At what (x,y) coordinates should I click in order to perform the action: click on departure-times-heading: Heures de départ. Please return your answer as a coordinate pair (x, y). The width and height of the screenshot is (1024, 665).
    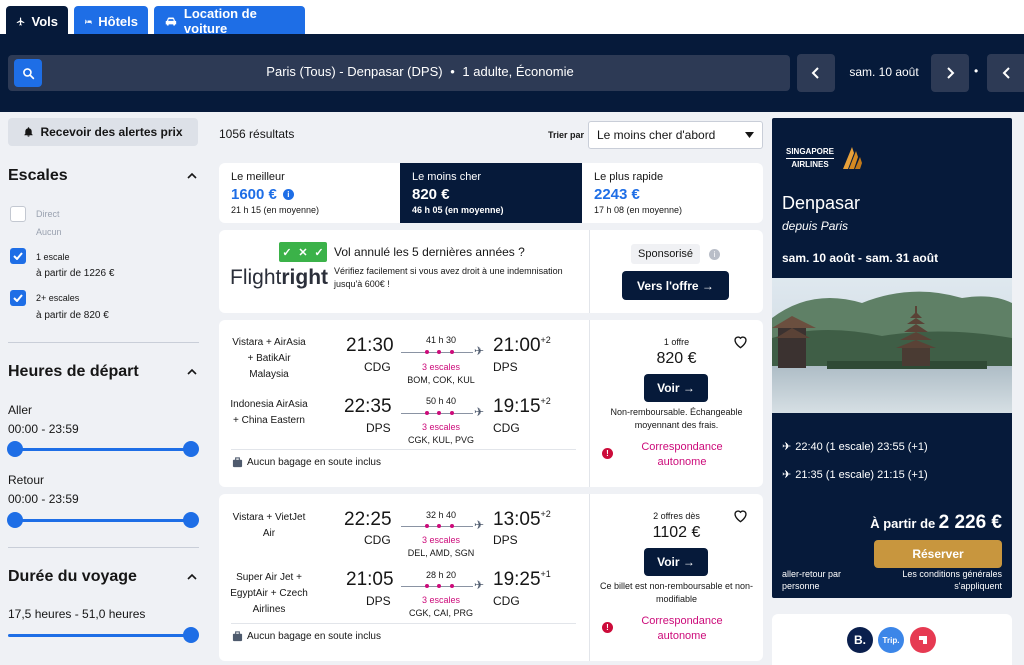
    Looking at the image, I should click on (73, 371).